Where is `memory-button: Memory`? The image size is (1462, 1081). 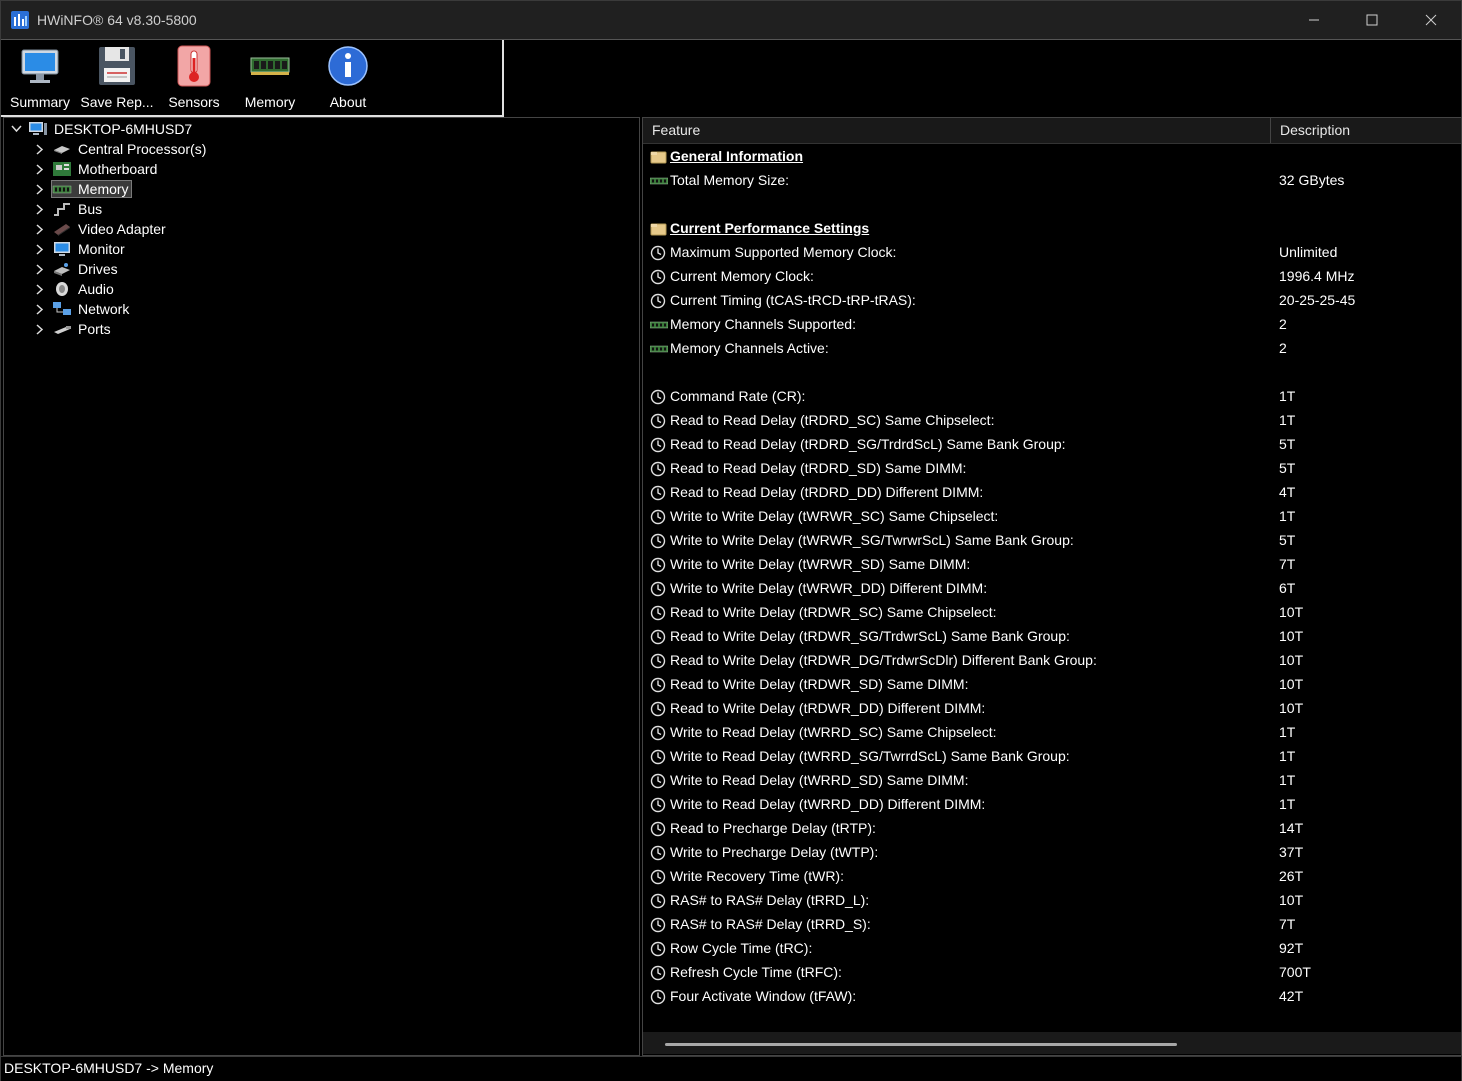 memory-button: Memory is located at coordinates (270, 77).